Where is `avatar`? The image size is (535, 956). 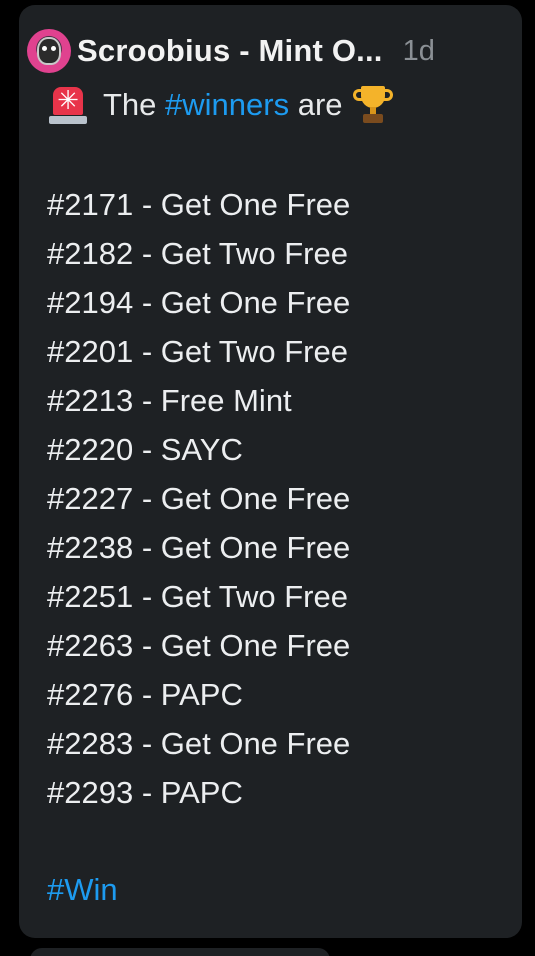
avatar is located at coordinates (49, 51).